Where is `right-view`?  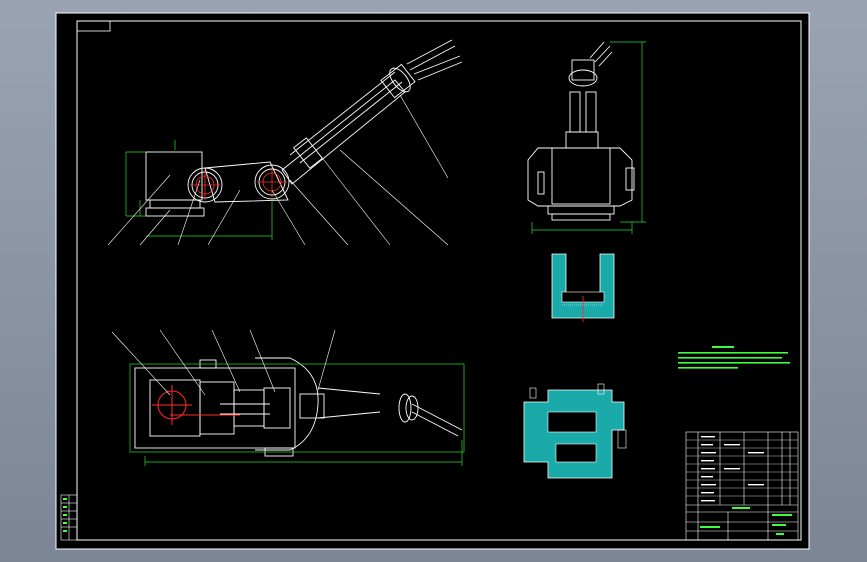 right-view is located at coordinates (581, 131).